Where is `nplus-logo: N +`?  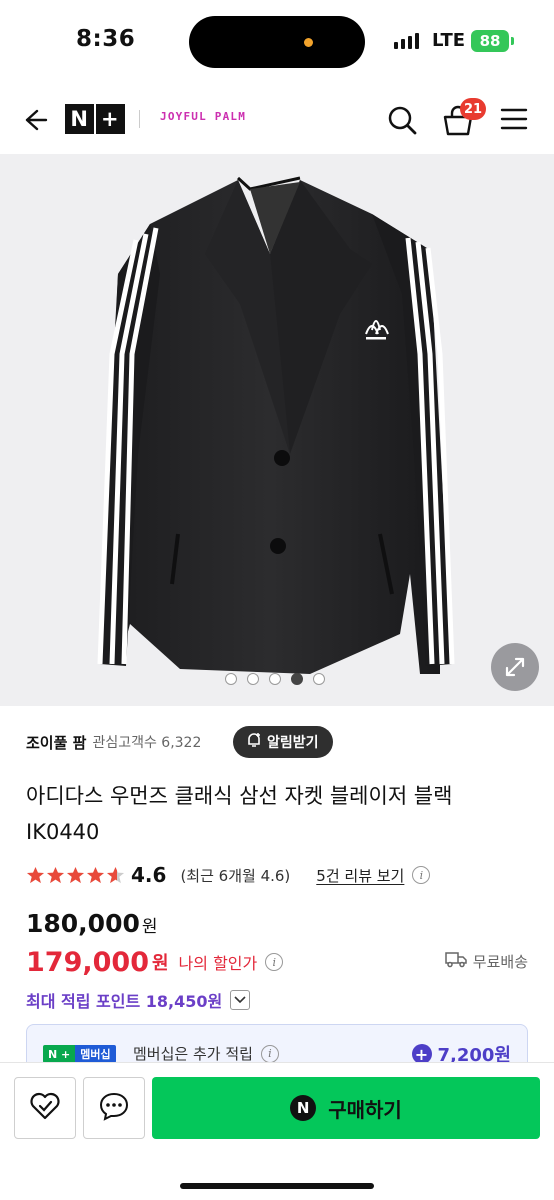 nplus-logo: N + is located at coordinates (95, 119).